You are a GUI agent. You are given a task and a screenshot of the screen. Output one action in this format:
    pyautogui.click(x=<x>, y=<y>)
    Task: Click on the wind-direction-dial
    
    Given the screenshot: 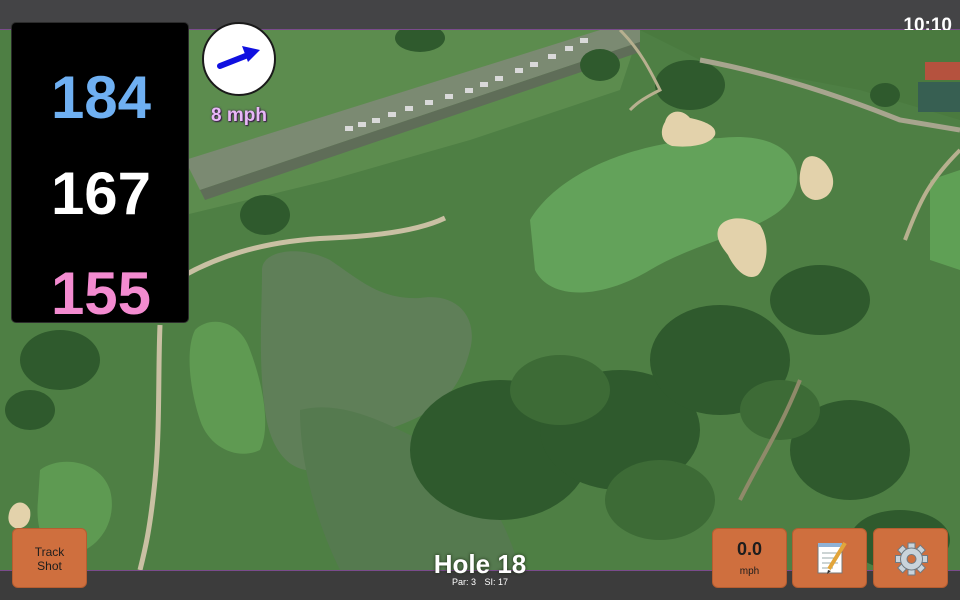 What is the action you would take?
    pyautogui.click(x=239, y=59)
    